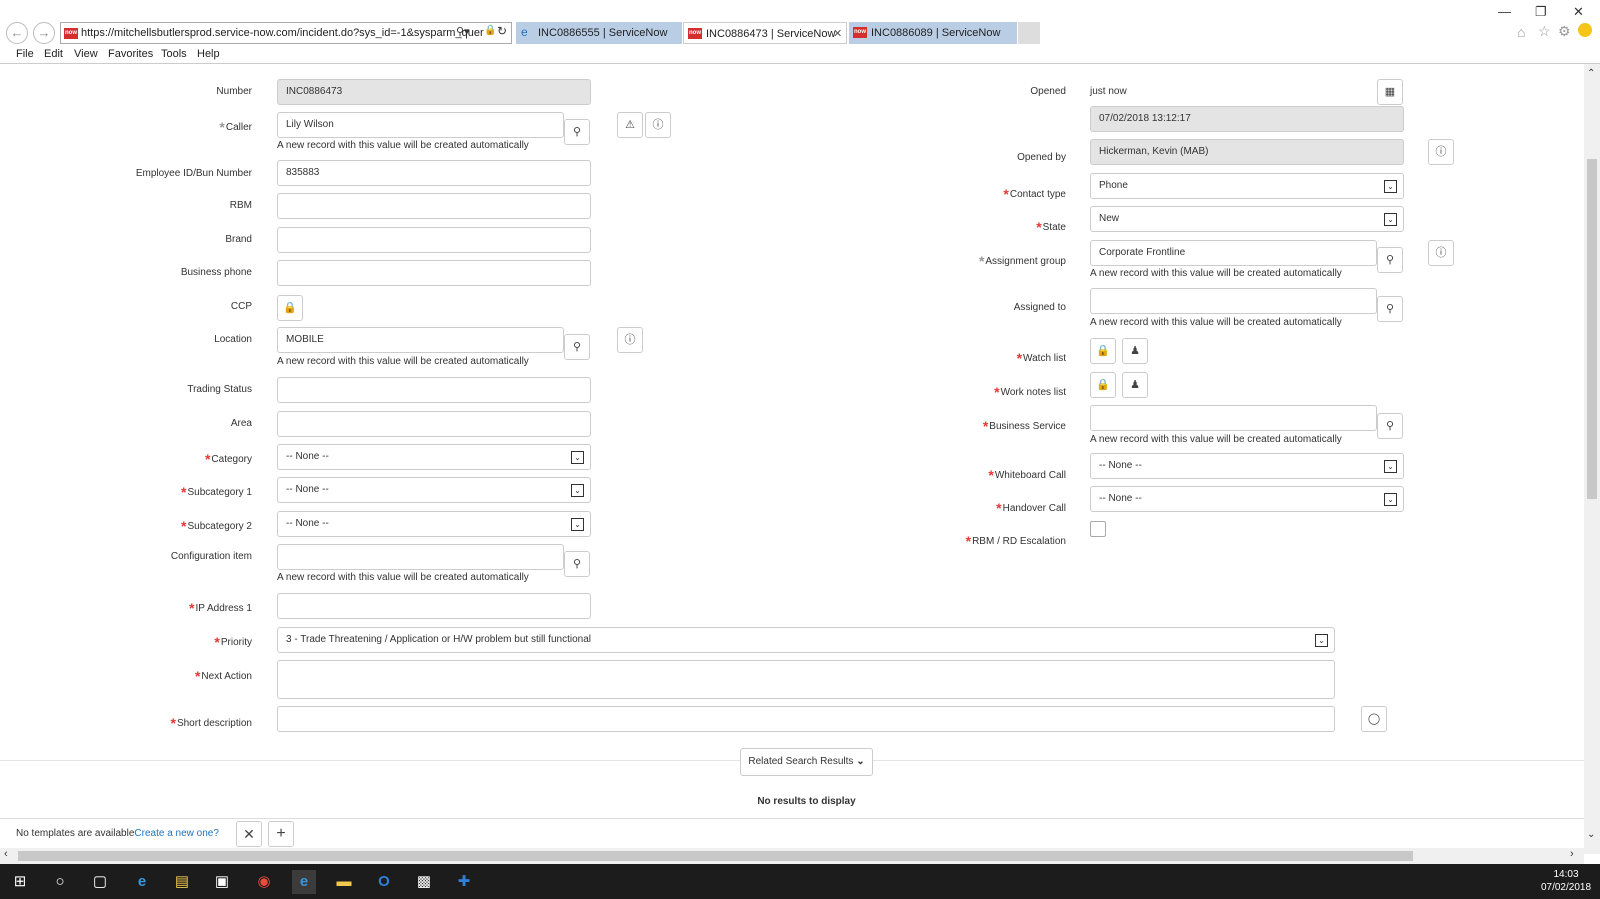 The image size is (1600, 899). What do you see at coordinates (599, 33) in the screenshot?
I see `tab-inc0886555: e INC0886555 | ServiceNow` at bounding box center [599, 33].